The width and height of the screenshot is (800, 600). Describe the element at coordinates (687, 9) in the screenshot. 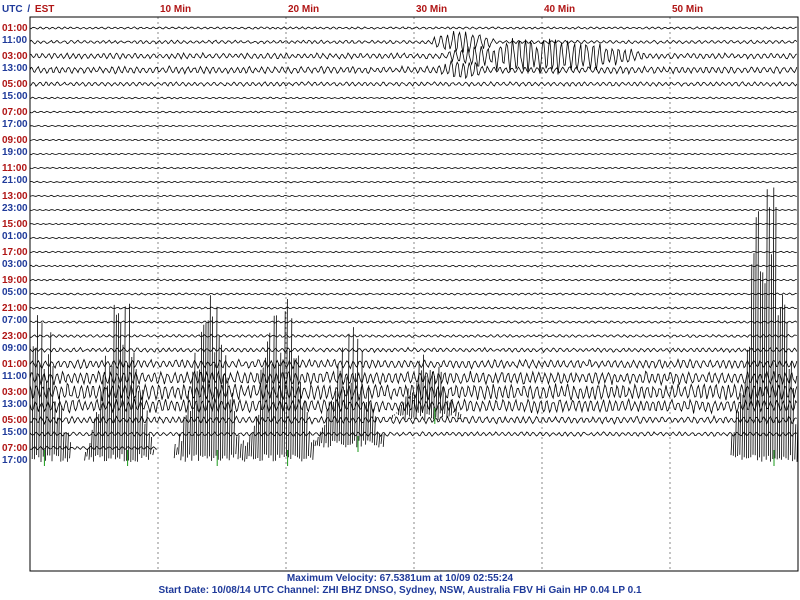

I see `tick-label: 50 Min` at that location.